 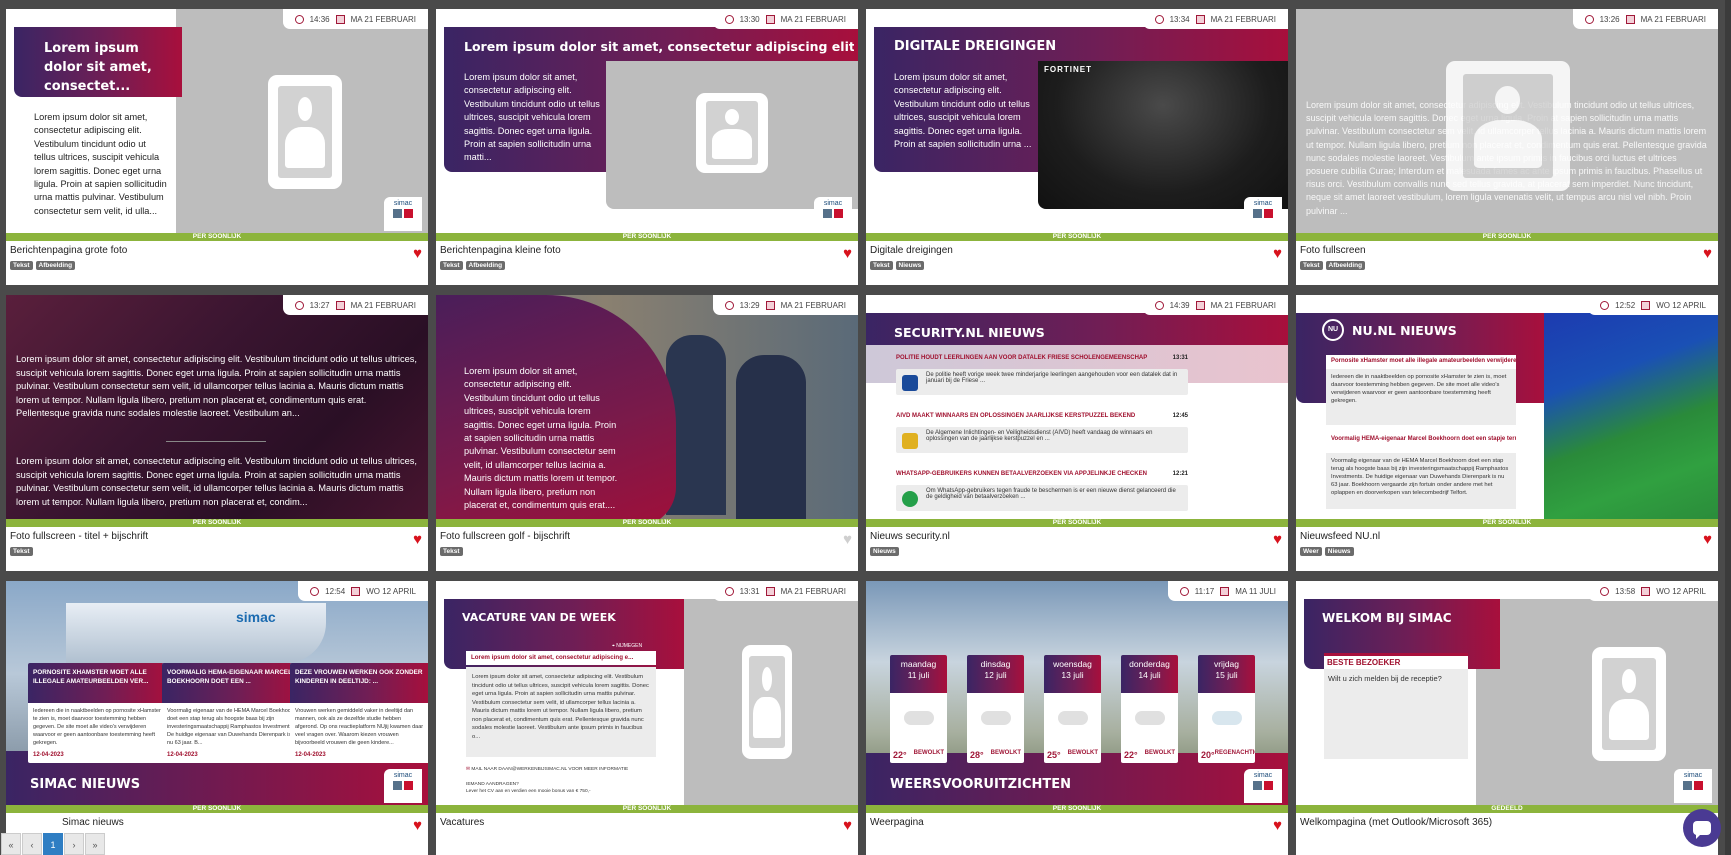 What do you see at coordinates (1625, 591) in the screenshot?
I see `slide-time: 13:58` at bounding box center [1625, 591].